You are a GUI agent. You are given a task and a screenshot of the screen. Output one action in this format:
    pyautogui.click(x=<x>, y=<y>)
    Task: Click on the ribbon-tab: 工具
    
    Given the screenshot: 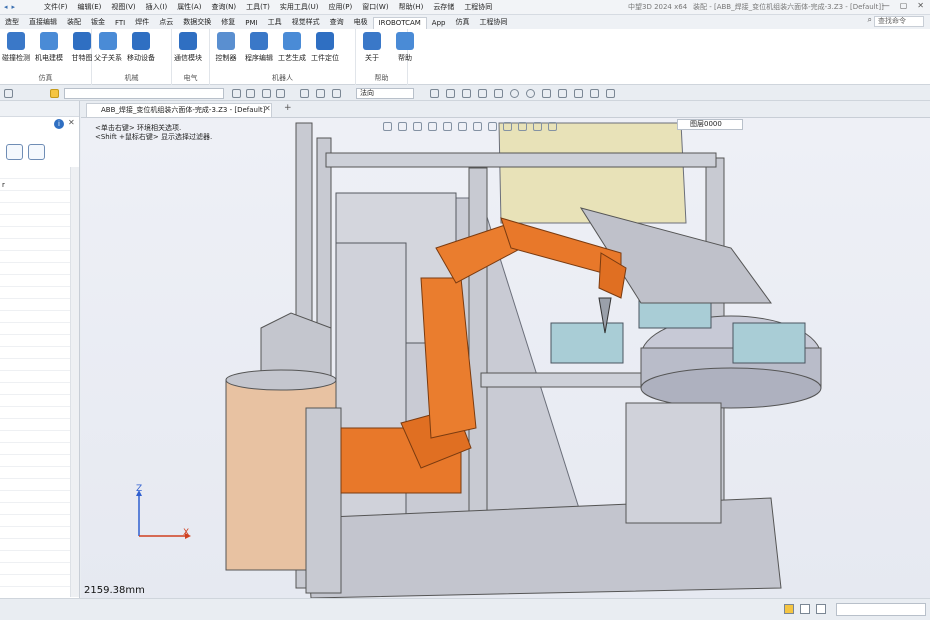 What is the action you would take?
    pyautogui.click(x=275, y=22)
    